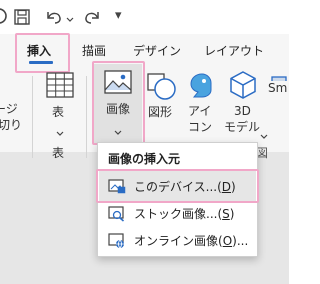 The image size is (320, 284). What do you see at coordinates (144, 17) in the screenshot?
I see `quick-access-toolbar: ▾` at bounding box center [144, 17].